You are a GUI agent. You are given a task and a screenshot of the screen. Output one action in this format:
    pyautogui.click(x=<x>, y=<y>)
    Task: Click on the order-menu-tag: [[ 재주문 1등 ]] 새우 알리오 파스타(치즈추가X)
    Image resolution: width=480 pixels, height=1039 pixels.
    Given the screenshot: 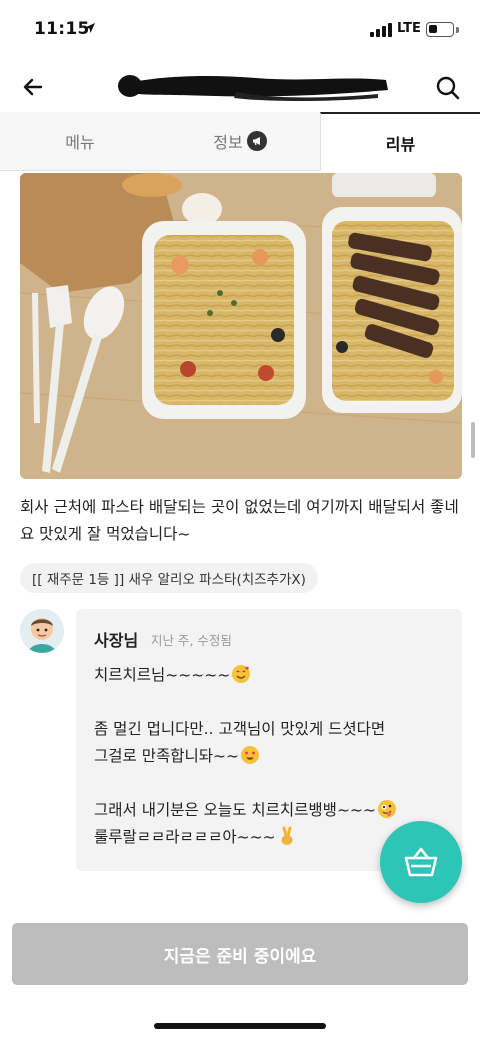 What is the action you would take?
    pyautogui.click(x=169, y=578)
    